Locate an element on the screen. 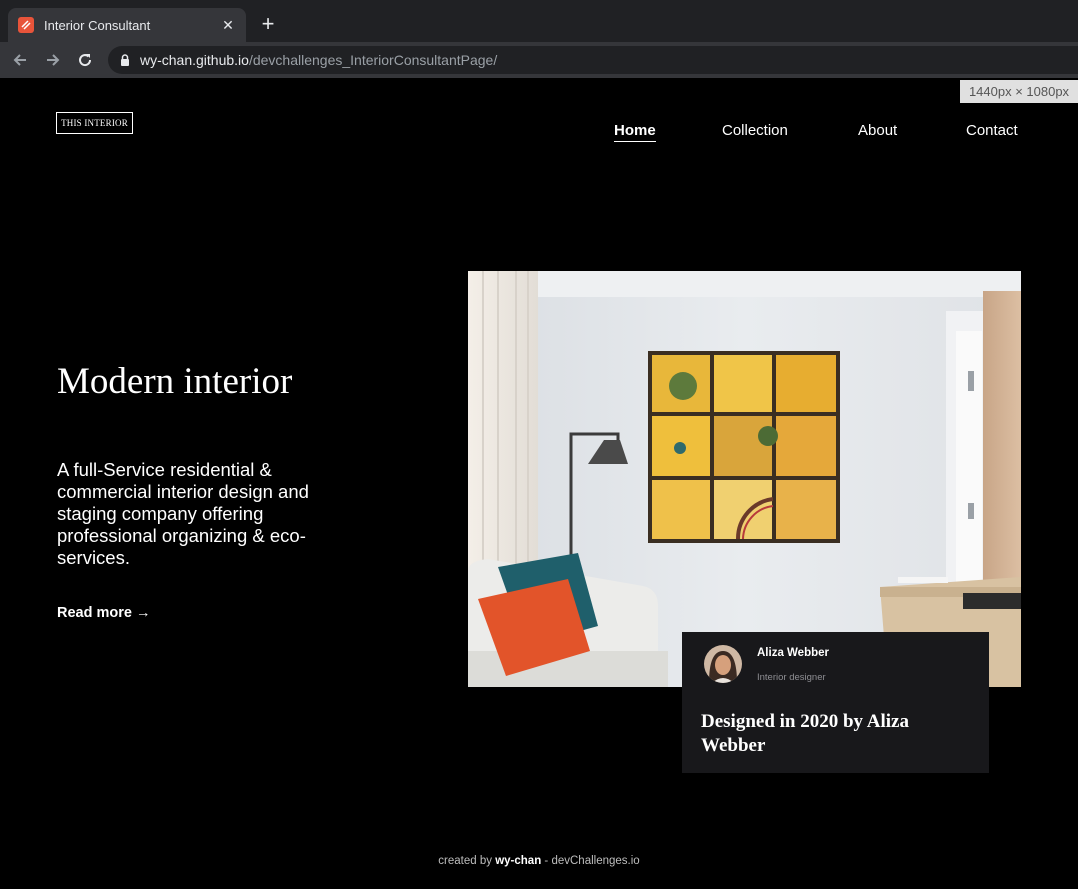 The width and height of the screenshot is (1078, 889). designer-avatar is located at coordinates (723, 664).